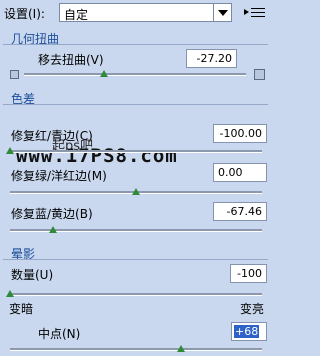 This screenshot has width=320, height=356. Describe the element at coordinates (76, 15) in the screenshot. I see `settings-select-value: 自定` at that location.